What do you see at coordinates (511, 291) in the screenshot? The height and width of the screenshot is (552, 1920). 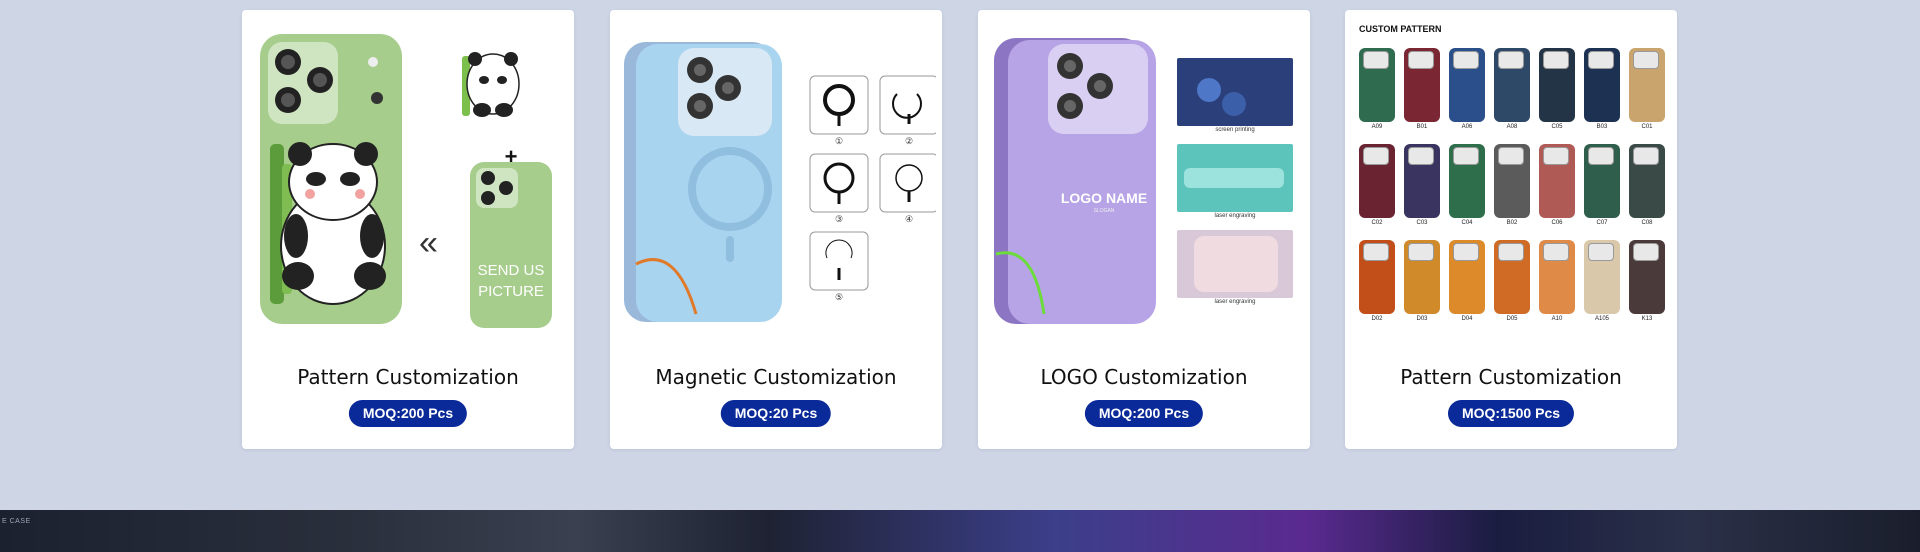 I see `send-us-line2: PICTURE` at bounding box center [511, 291].